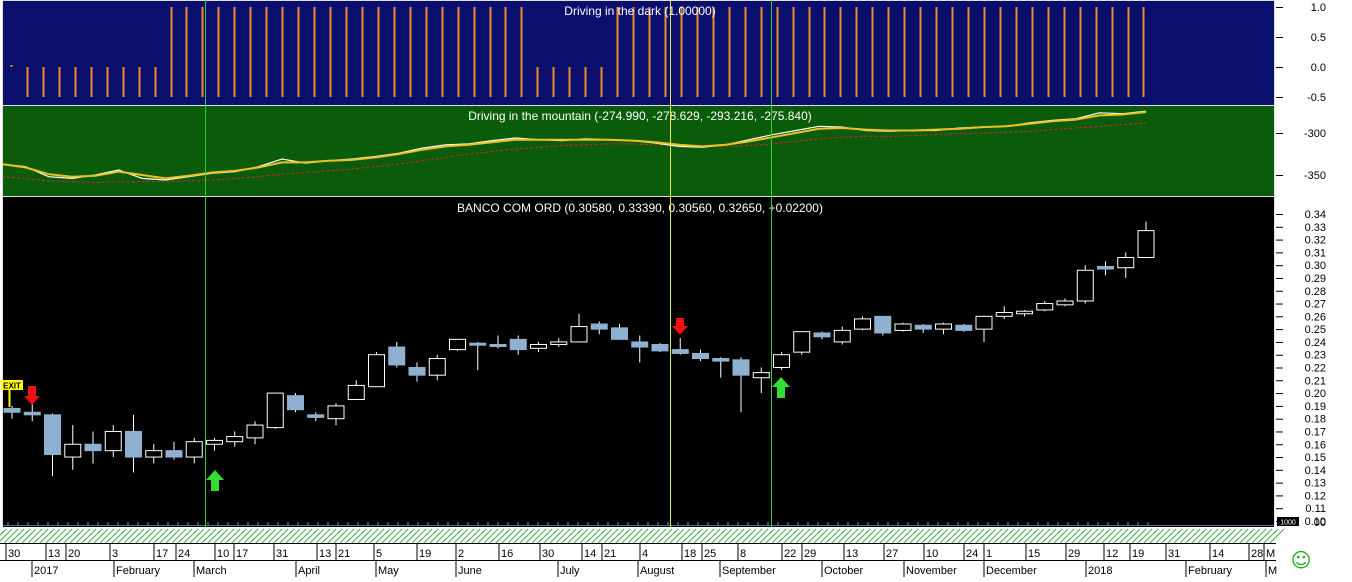  I want to click on scale-label: -0.5, so click(1316, 98).